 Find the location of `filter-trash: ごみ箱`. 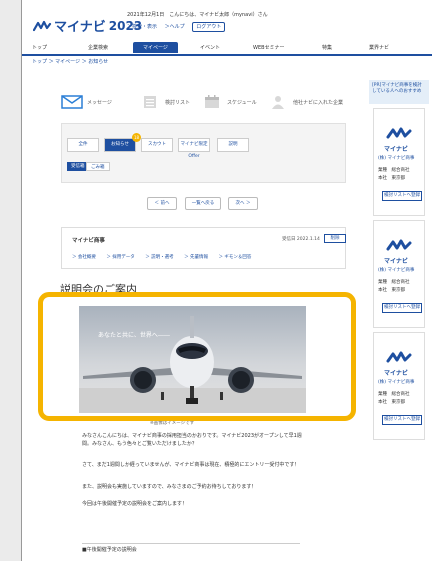

filter-trash: ごみ箱 is located at coordinates (98, 166).